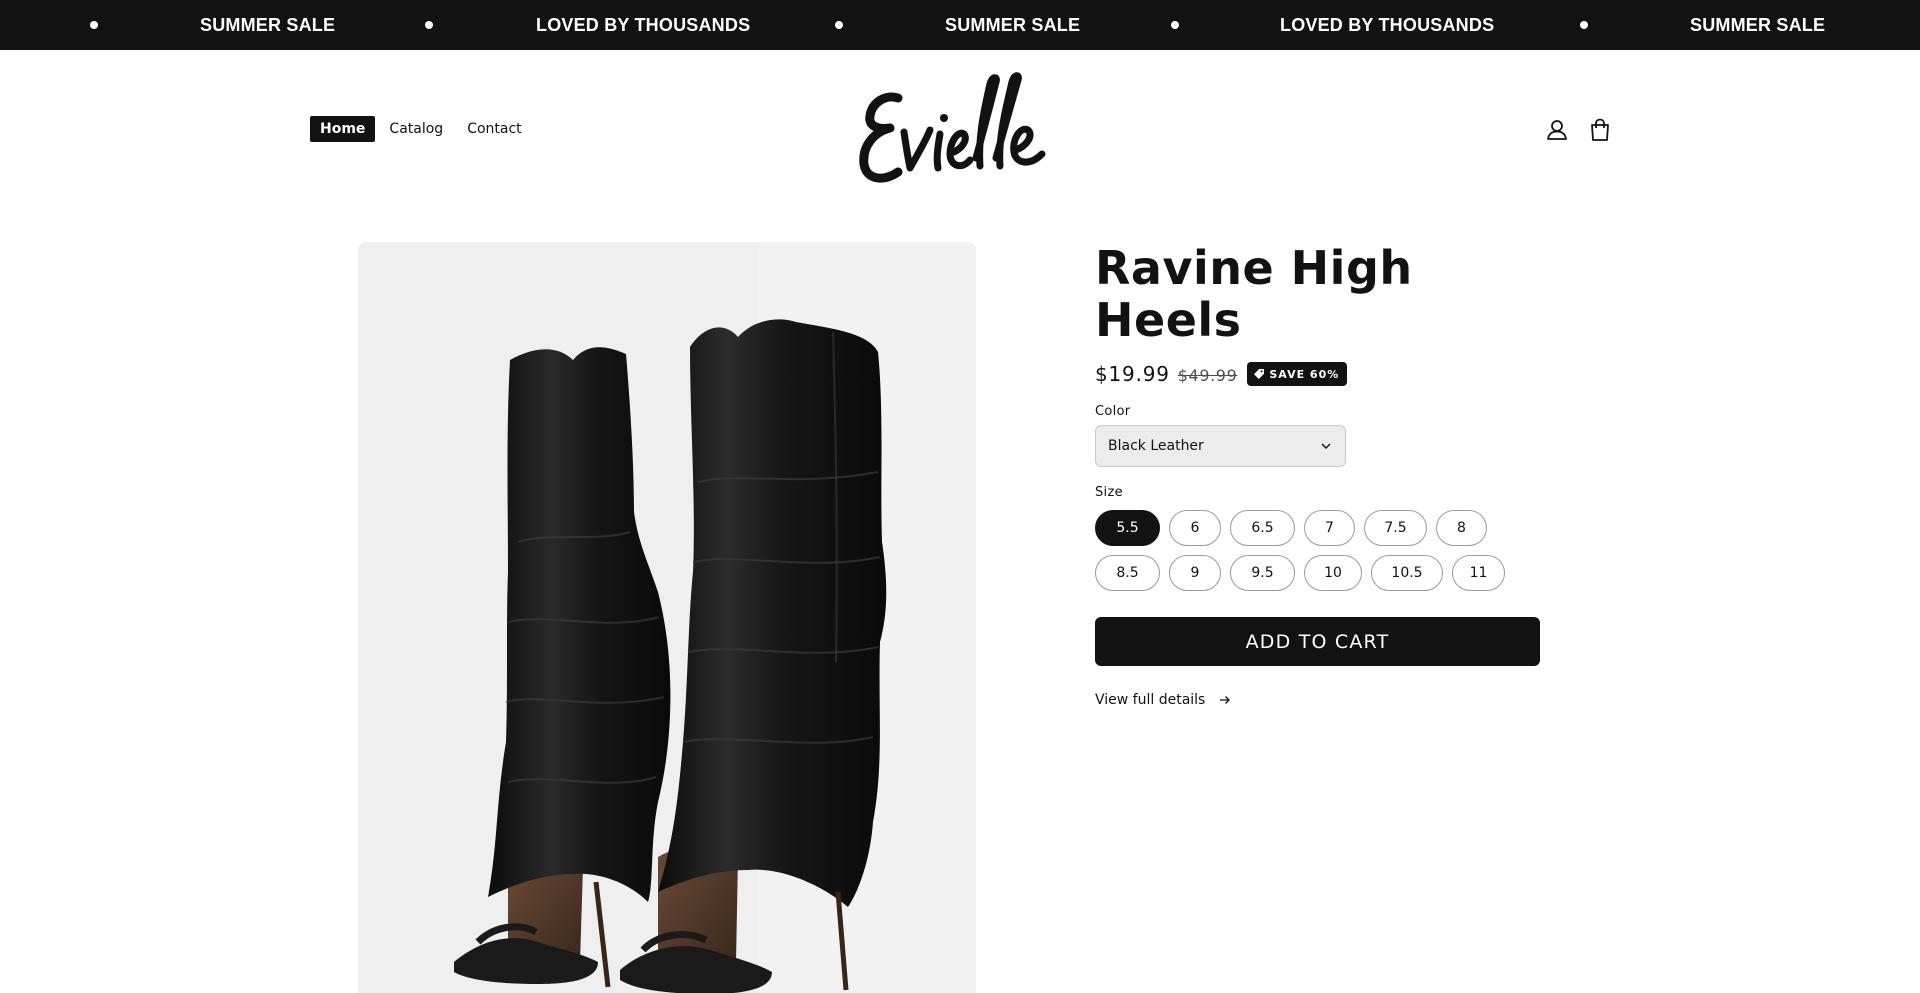 This screenshot has height=993, width=1920. I want to click on color-select-value: Black Leather, so click(1156, 446).